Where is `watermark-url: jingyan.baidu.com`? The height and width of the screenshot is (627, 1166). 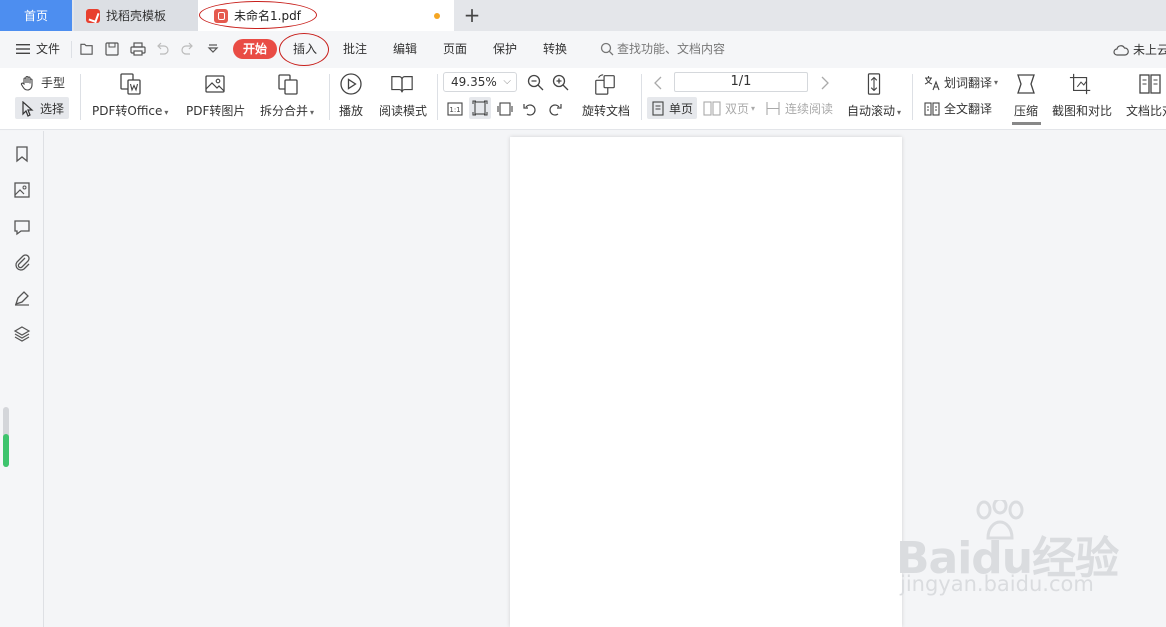
watermark-url: jingyan.baidu.com is located at coordinates (997, 584).